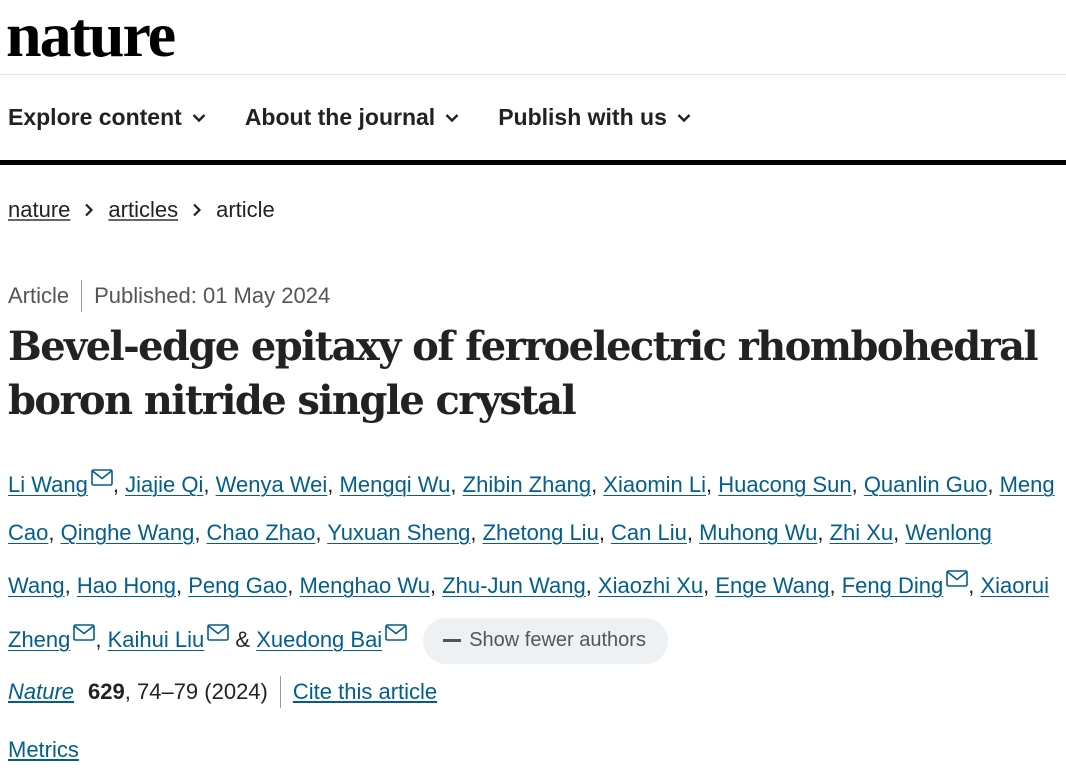  I want to click on author-link: Kaihui Liu, so click(156, 639).